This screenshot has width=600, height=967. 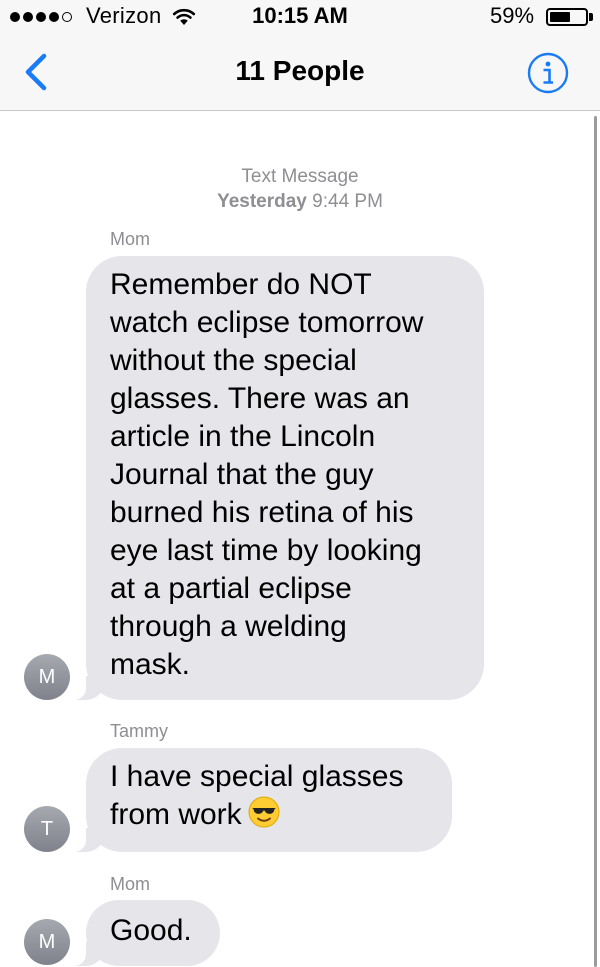 I want to click on info-button, so click(x=548, y=73).